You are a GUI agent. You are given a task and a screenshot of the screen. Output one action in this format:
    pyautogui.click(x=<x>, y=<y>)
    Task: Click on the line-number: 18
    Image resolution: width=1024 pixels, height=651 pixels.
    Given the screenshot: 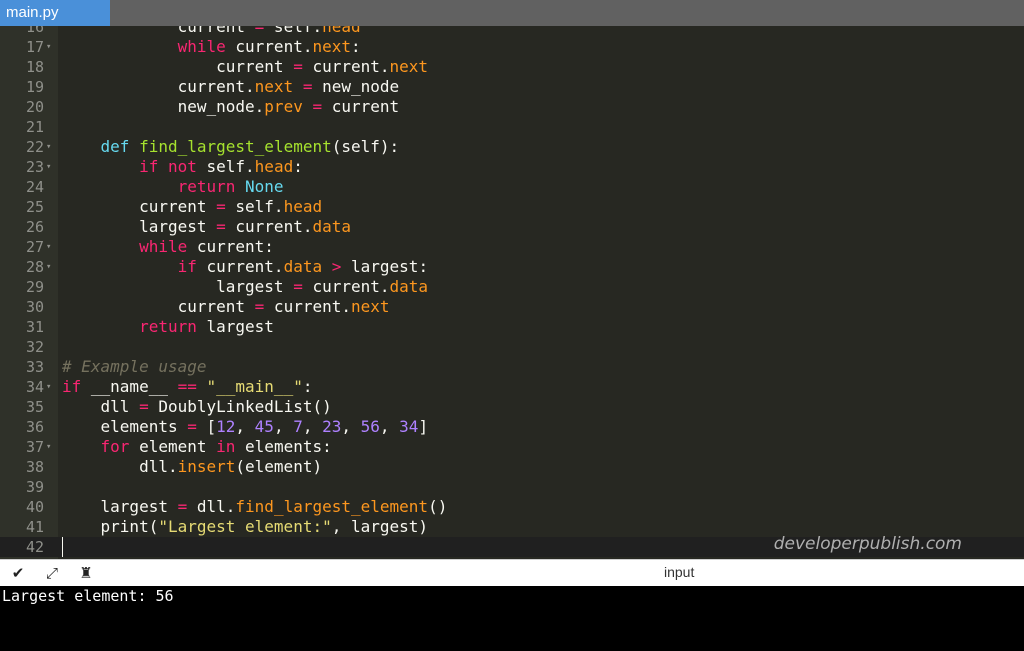 What is the action you would take?
    pyautogui.click(x=34, y=67)
    